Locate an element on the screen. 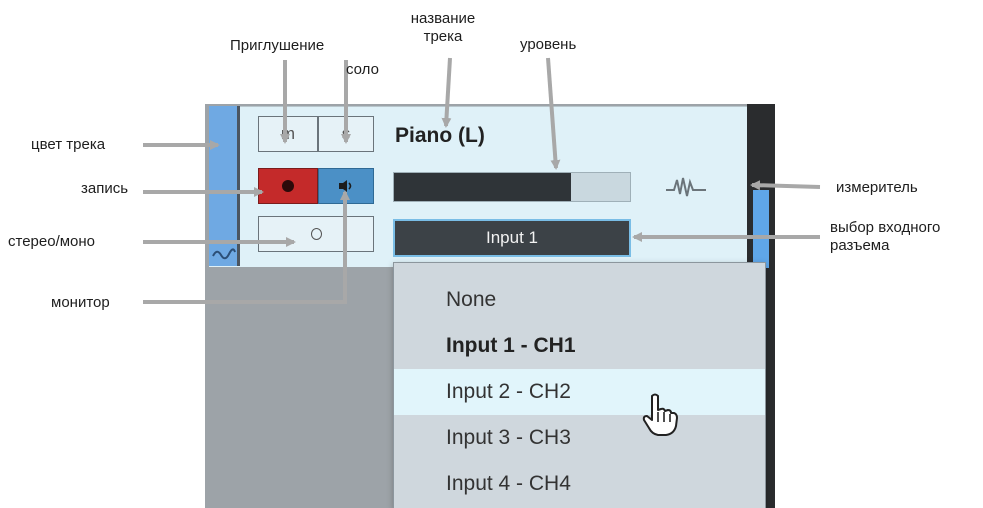 The image size is (983, 508). track-color-strip is located at coordinates (223, 186).